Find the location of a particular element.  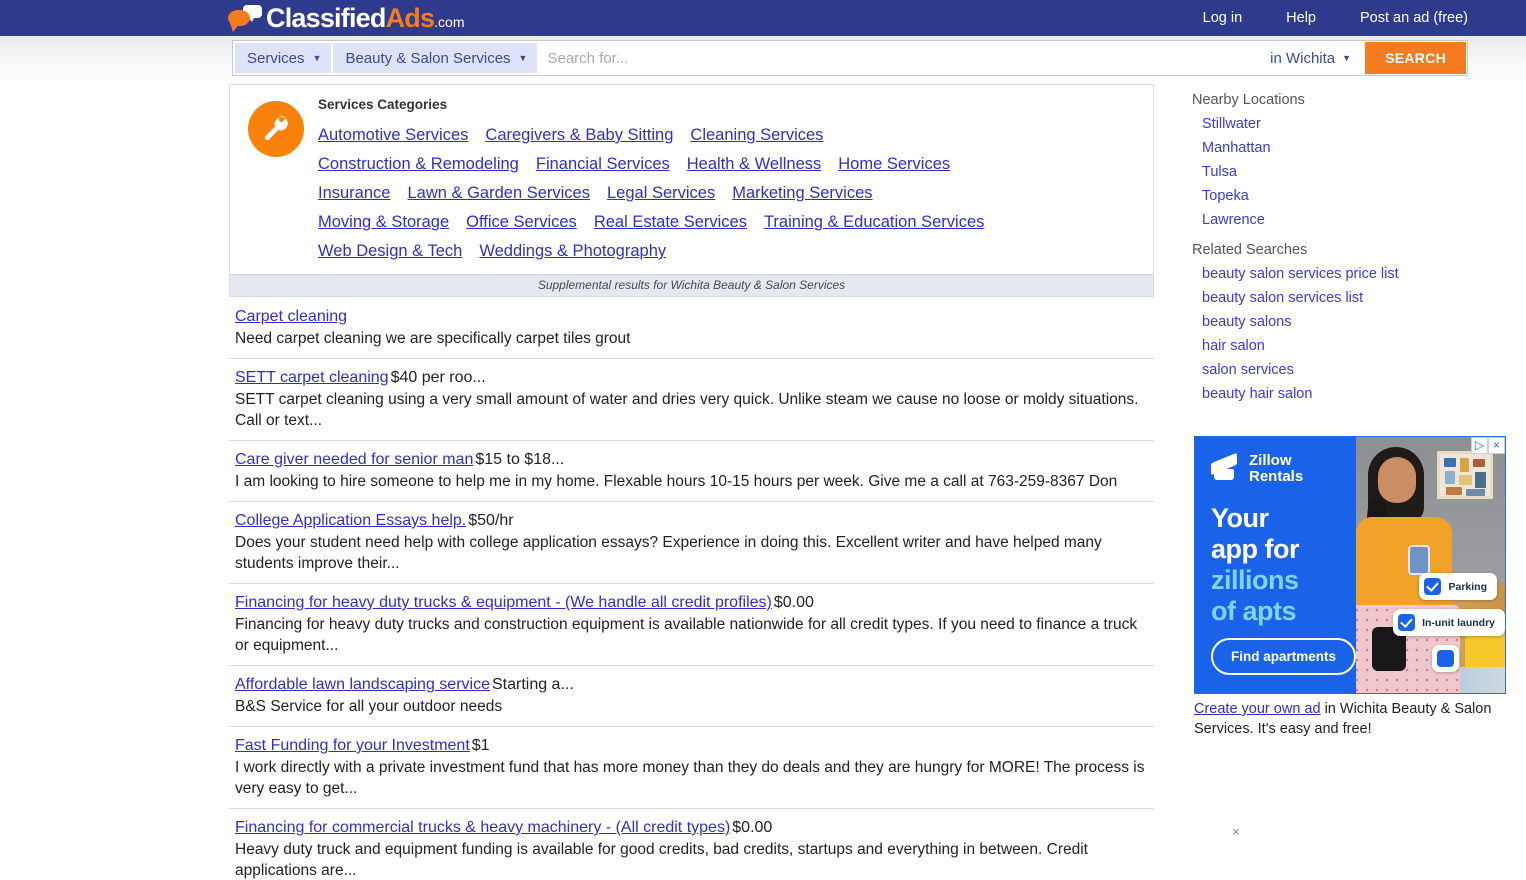

zillow-logo: Zillow Rentals is located at coordinates (1278, 469).